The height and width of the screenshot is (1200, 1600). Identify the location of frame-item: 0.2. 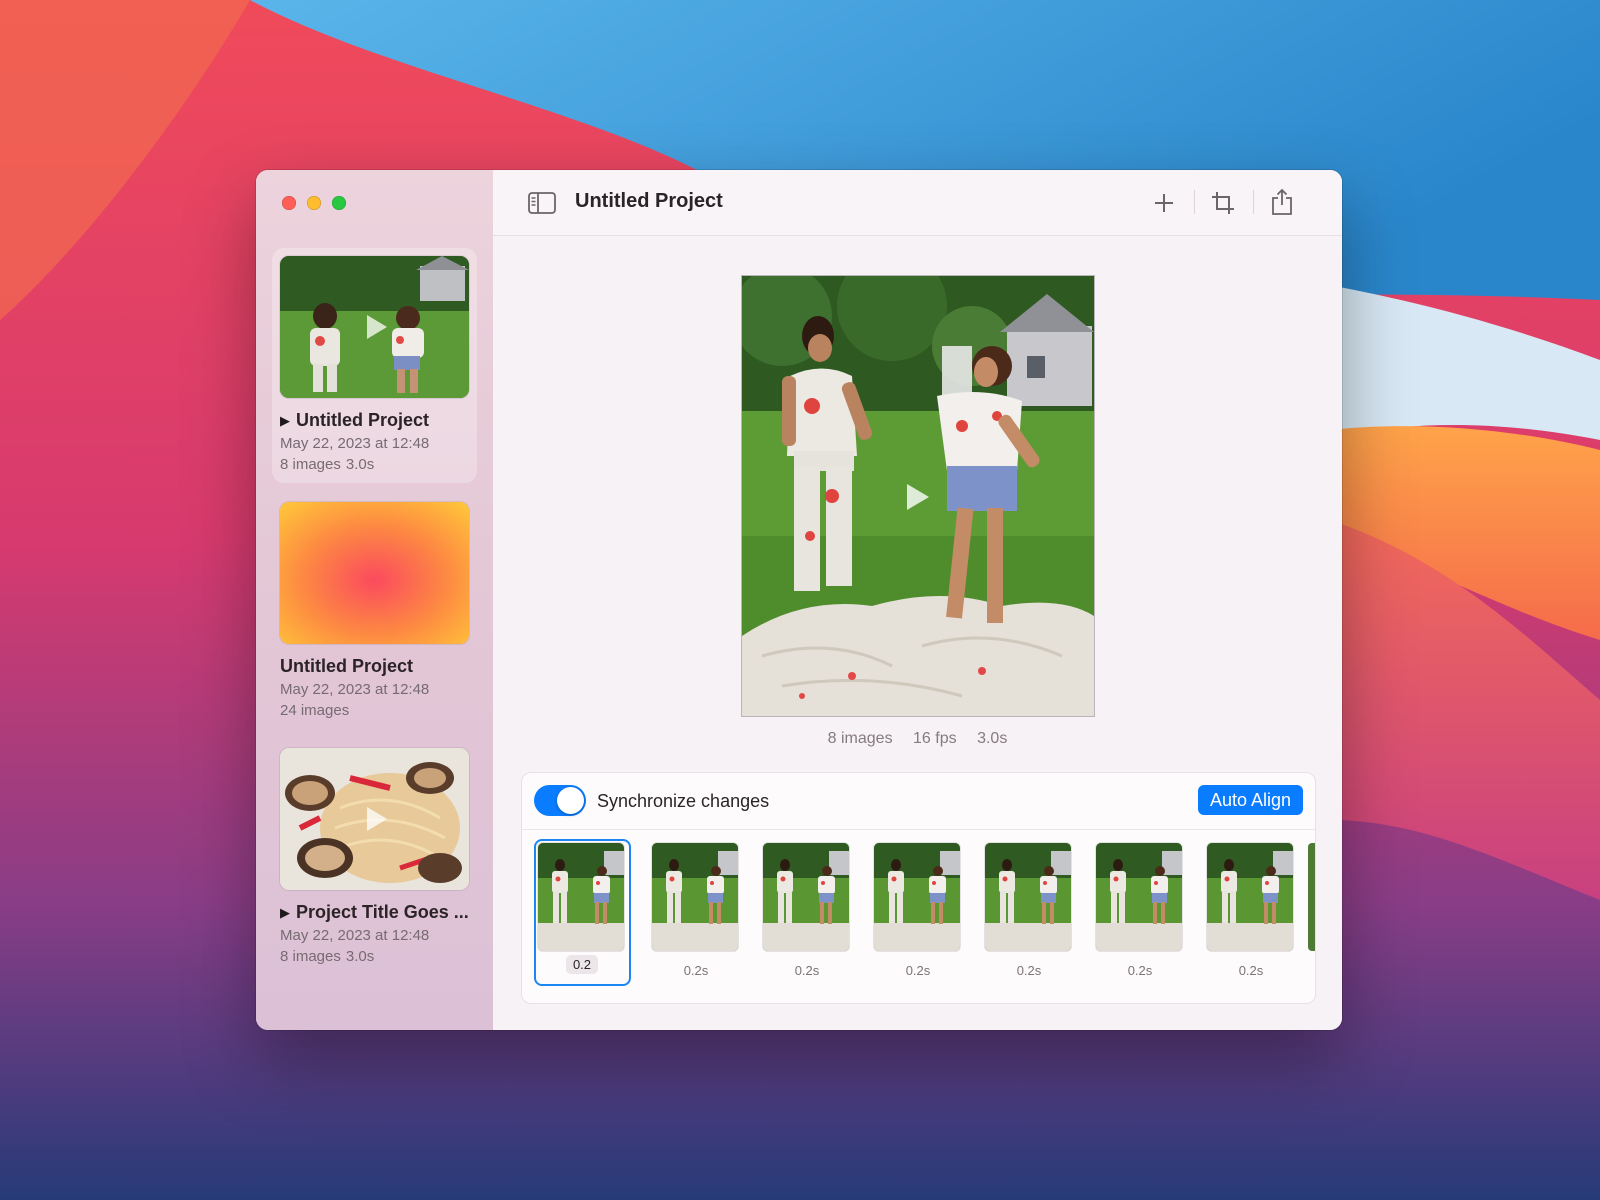
(582, 912).